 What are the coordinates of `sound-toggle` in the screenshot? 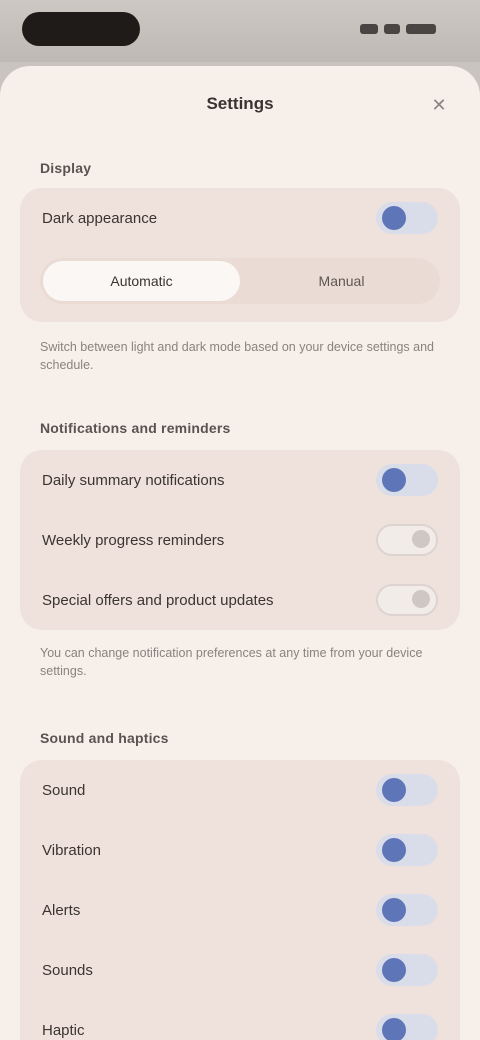 It's located at (407, 790).